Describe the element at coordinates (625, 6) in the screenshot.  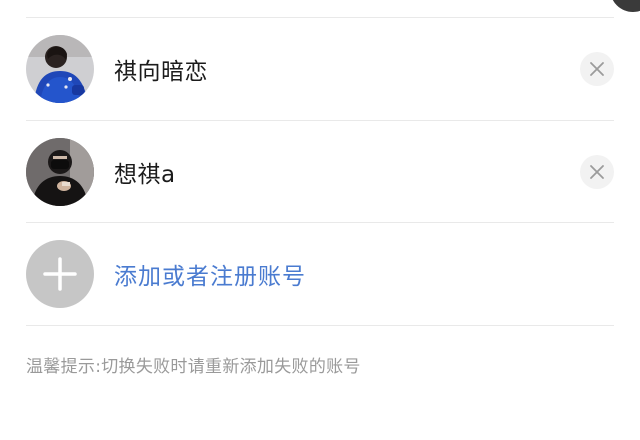
I see `floating-button` at that location.